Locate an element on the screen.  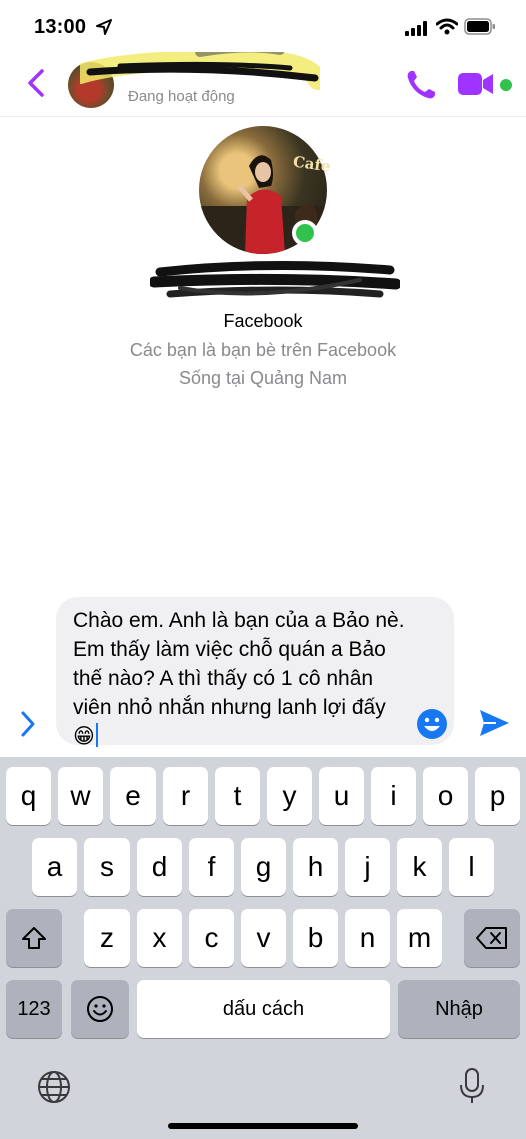
space-key: dấu cách is located at coordinates (263, 1009).